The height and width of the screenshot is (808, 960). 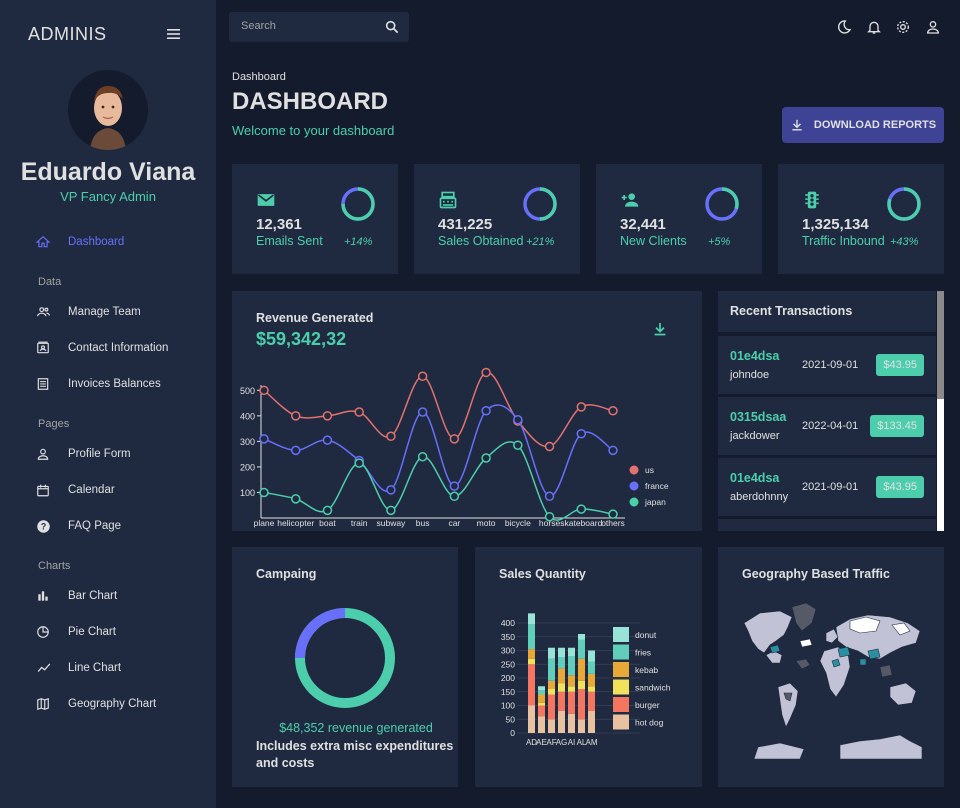 What do you see at coordinates (572, 742) in the screenshot?
I see `x-tick-label: AI` at bounding box center [572, 742].